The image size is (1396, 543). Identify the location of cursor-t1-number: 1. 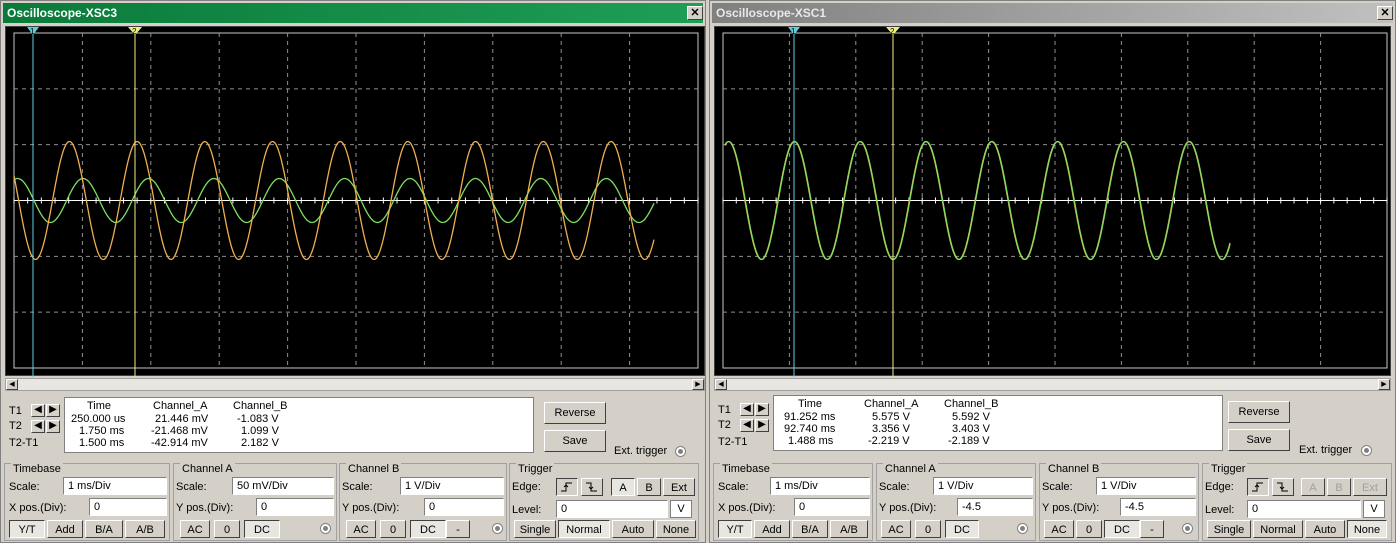
(32, 31).